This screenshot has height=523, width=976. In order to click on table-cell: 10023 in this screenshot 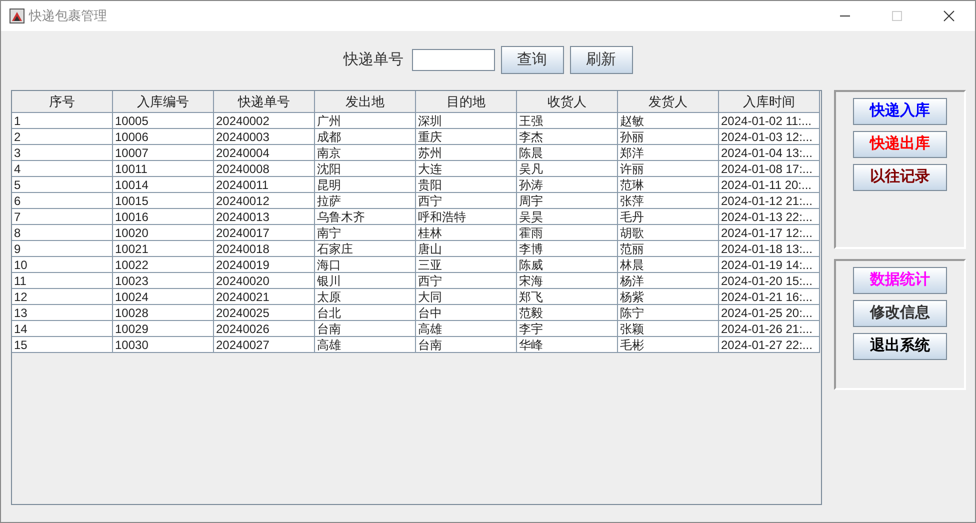, I will do `click(163, 281)`.